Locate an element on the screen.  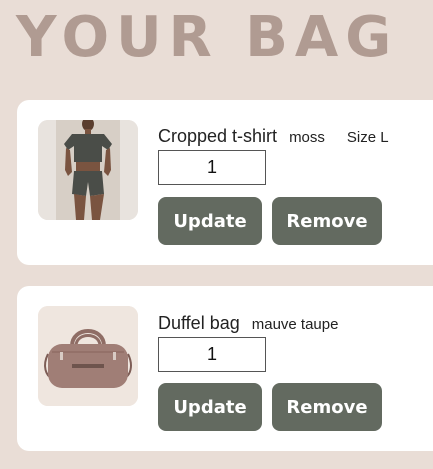
model-wearing-cropped-tshirt-photo is located at coordinates (88, 170).